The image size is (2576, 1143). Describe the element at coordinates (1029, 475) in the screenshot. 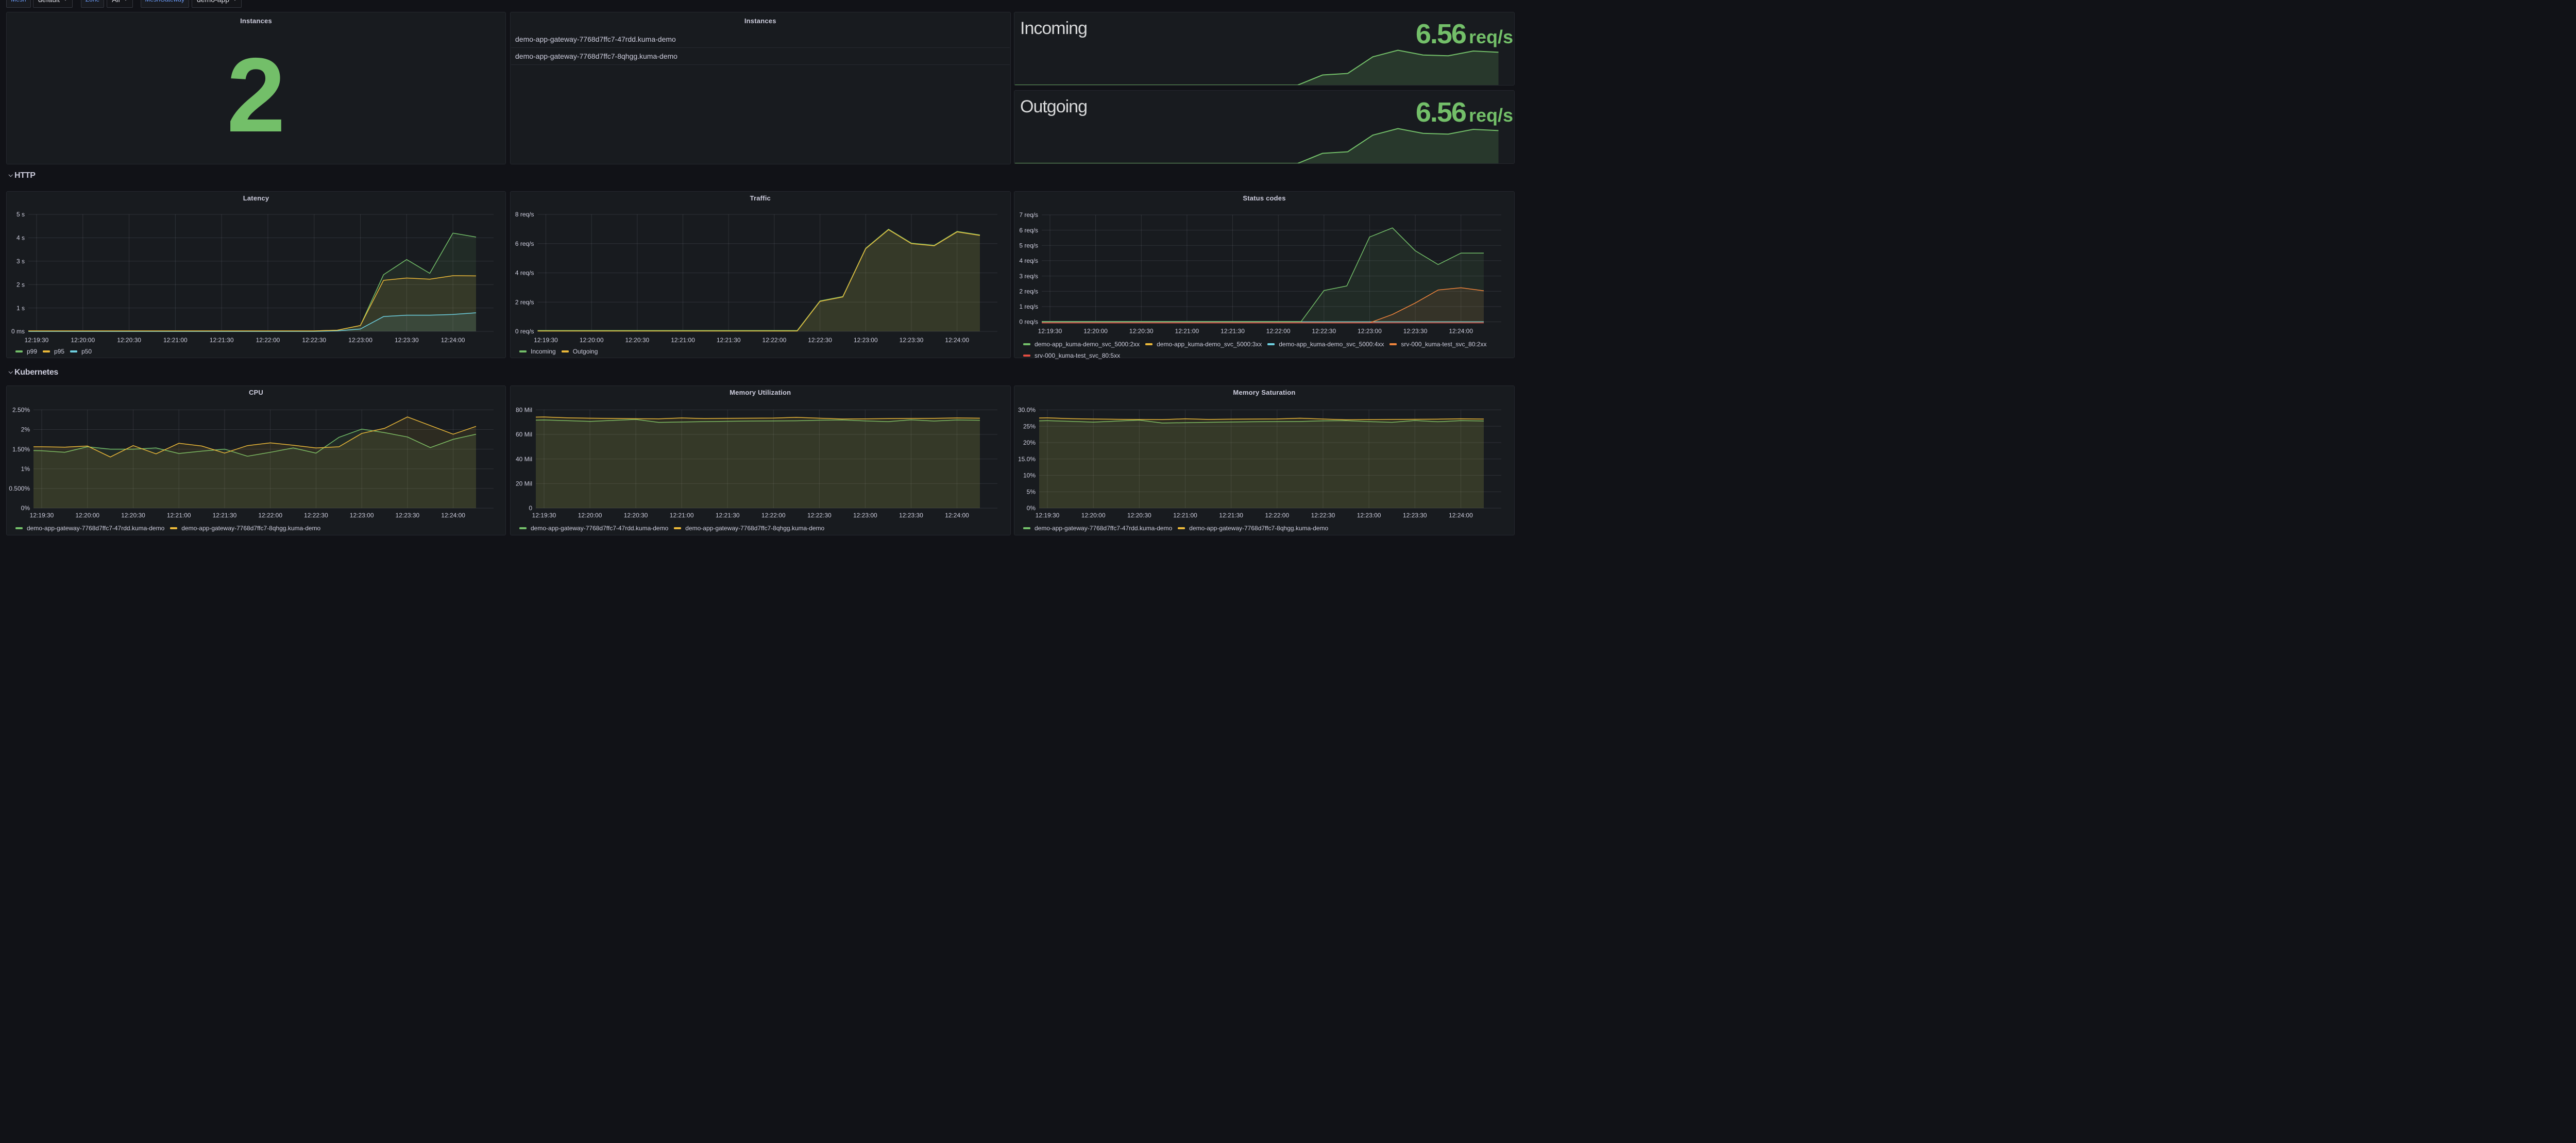

I see `svg-text: 10%` at that location.